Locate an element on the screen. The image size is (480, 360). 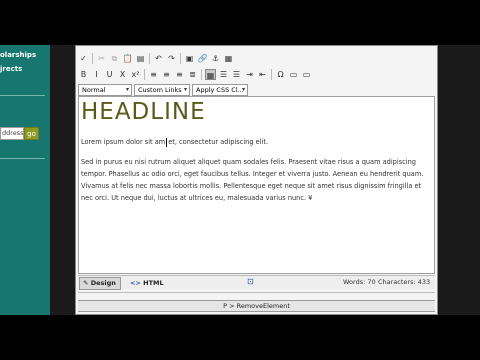
italic-icon: I is located at coordinates (96, 74).